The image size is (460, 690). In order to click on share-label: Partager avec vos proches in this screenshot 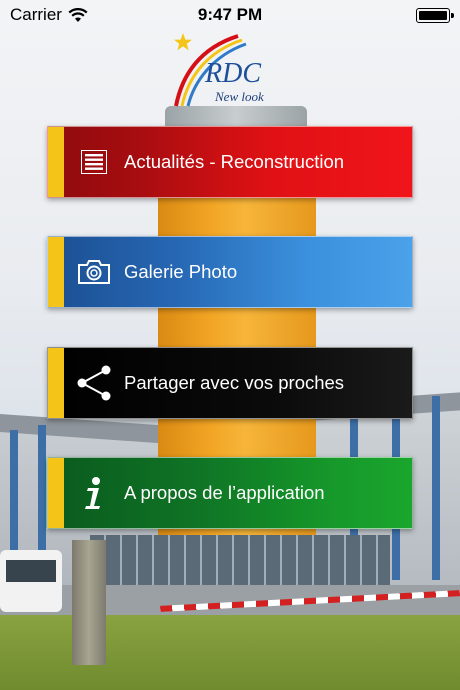, I will do `click(234, 382)`.